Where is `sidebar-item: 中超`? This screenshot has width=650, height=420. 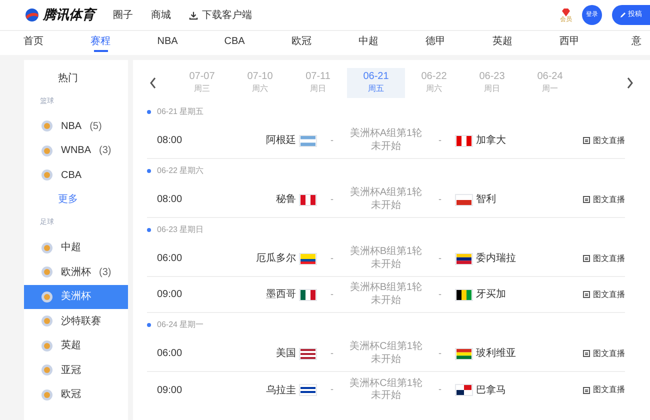
sidebar-item: 中超 is located at coordinates (76, 248).